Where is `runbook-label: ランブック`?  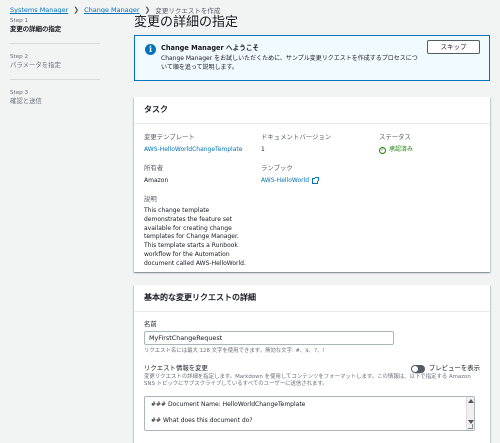 runbook-label: ランブック is located at coordinates (277, 168).